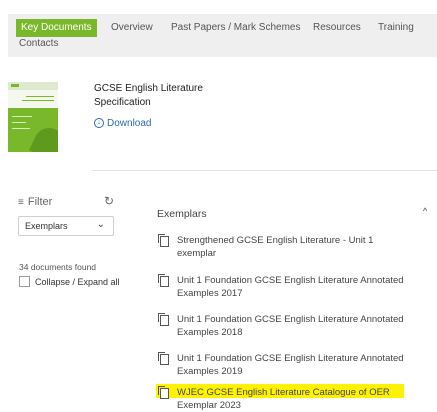 This screenshot has height=412, width=437. Describe the element at coordinates (129, 123) in the screenshot. I see `download-label: Download` at that location.